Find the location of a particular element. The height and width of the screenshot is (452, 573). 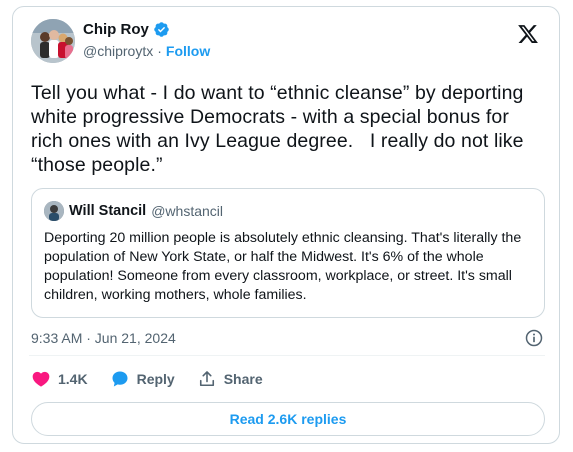

divider is located at coordinates (287, 355).